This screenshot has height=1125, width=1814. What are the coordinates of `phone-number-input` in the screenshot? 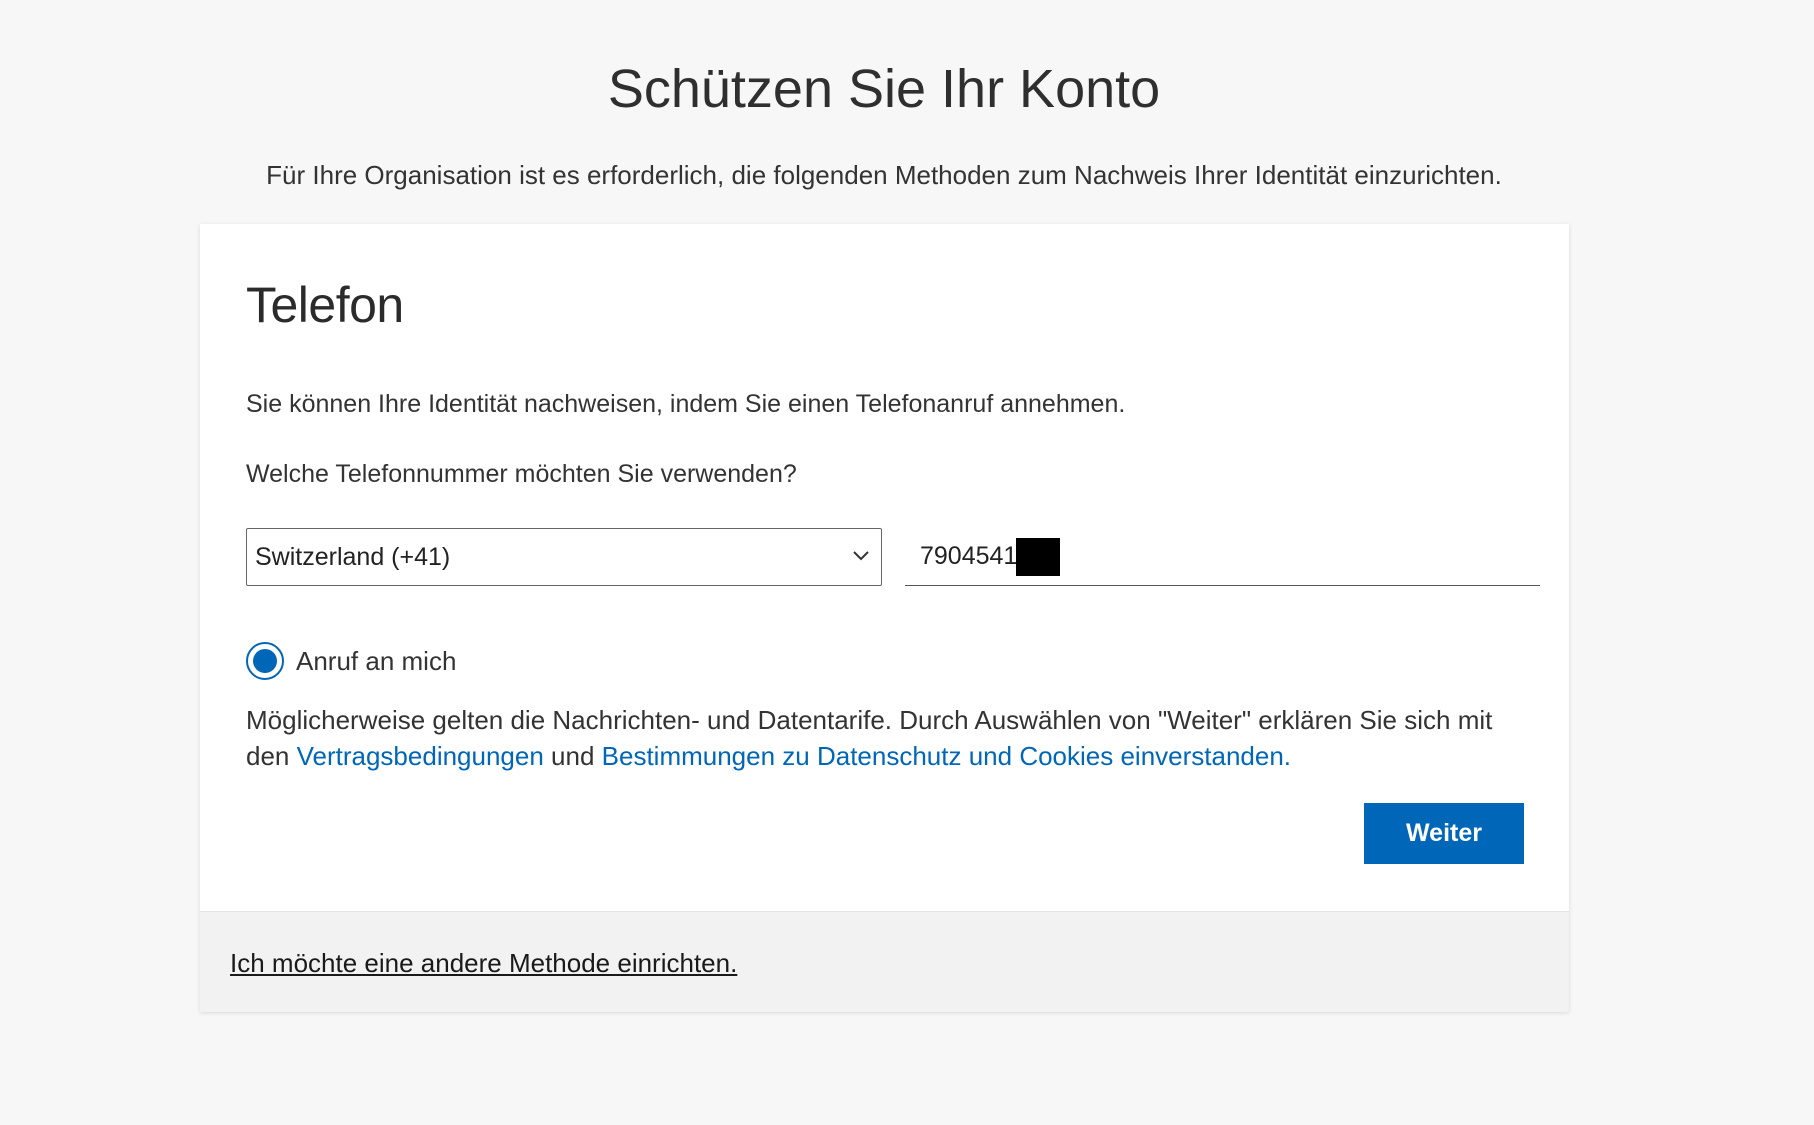 It's located at (963, 556).